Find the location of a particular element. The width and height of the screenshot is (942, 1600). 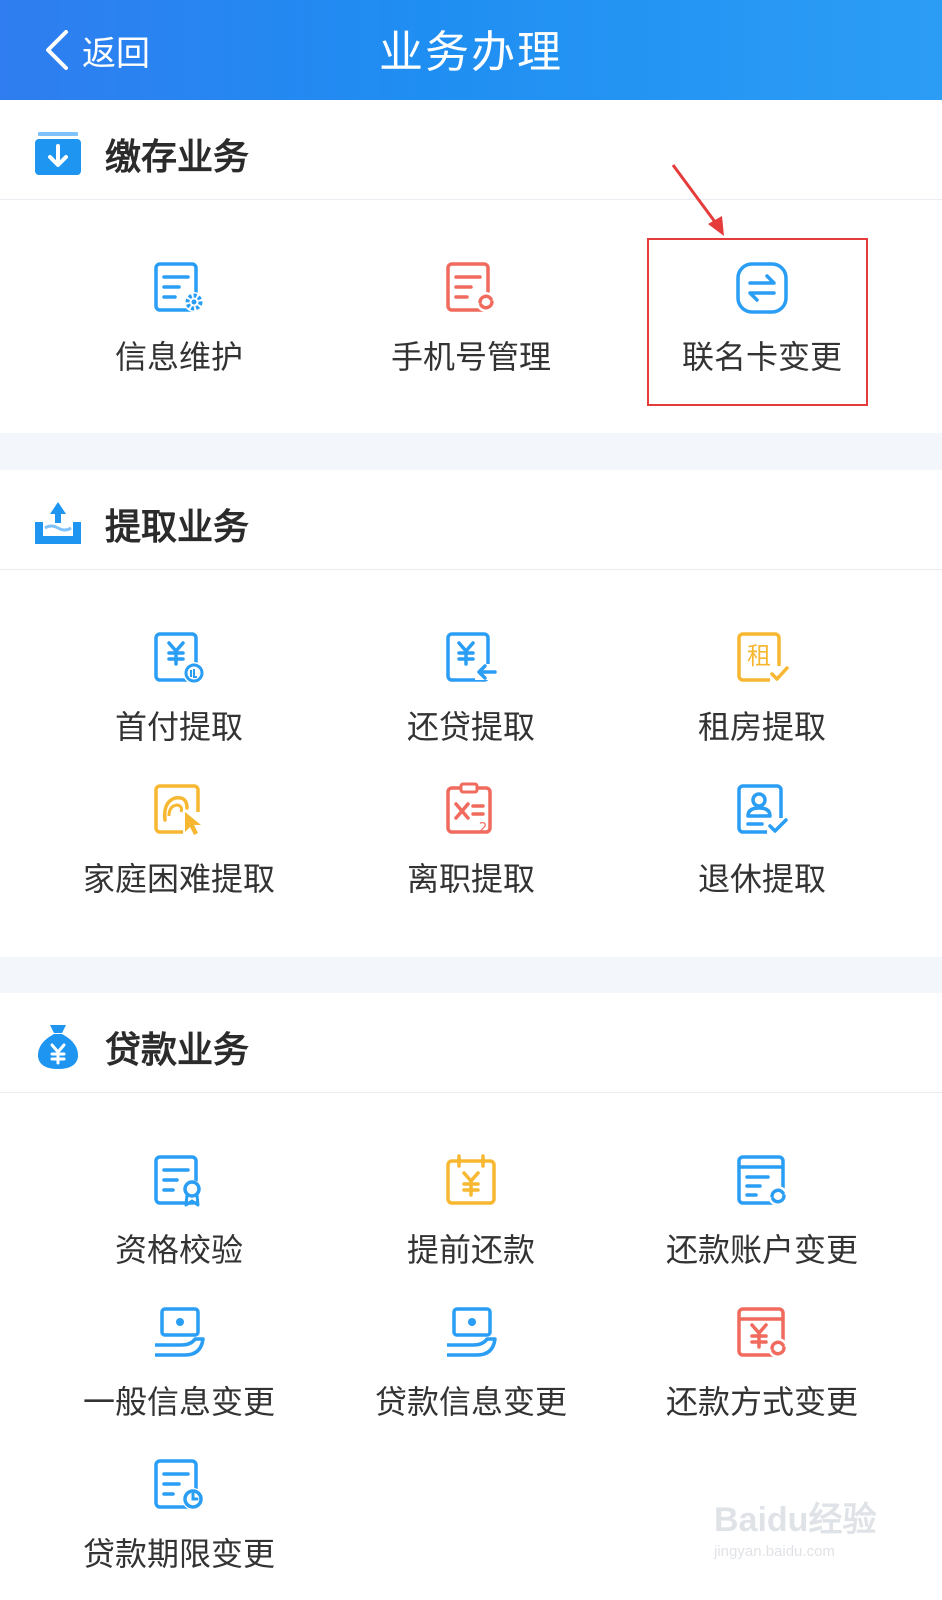

item-label: 还款方式变更 is located at coordinates (761, 1402).